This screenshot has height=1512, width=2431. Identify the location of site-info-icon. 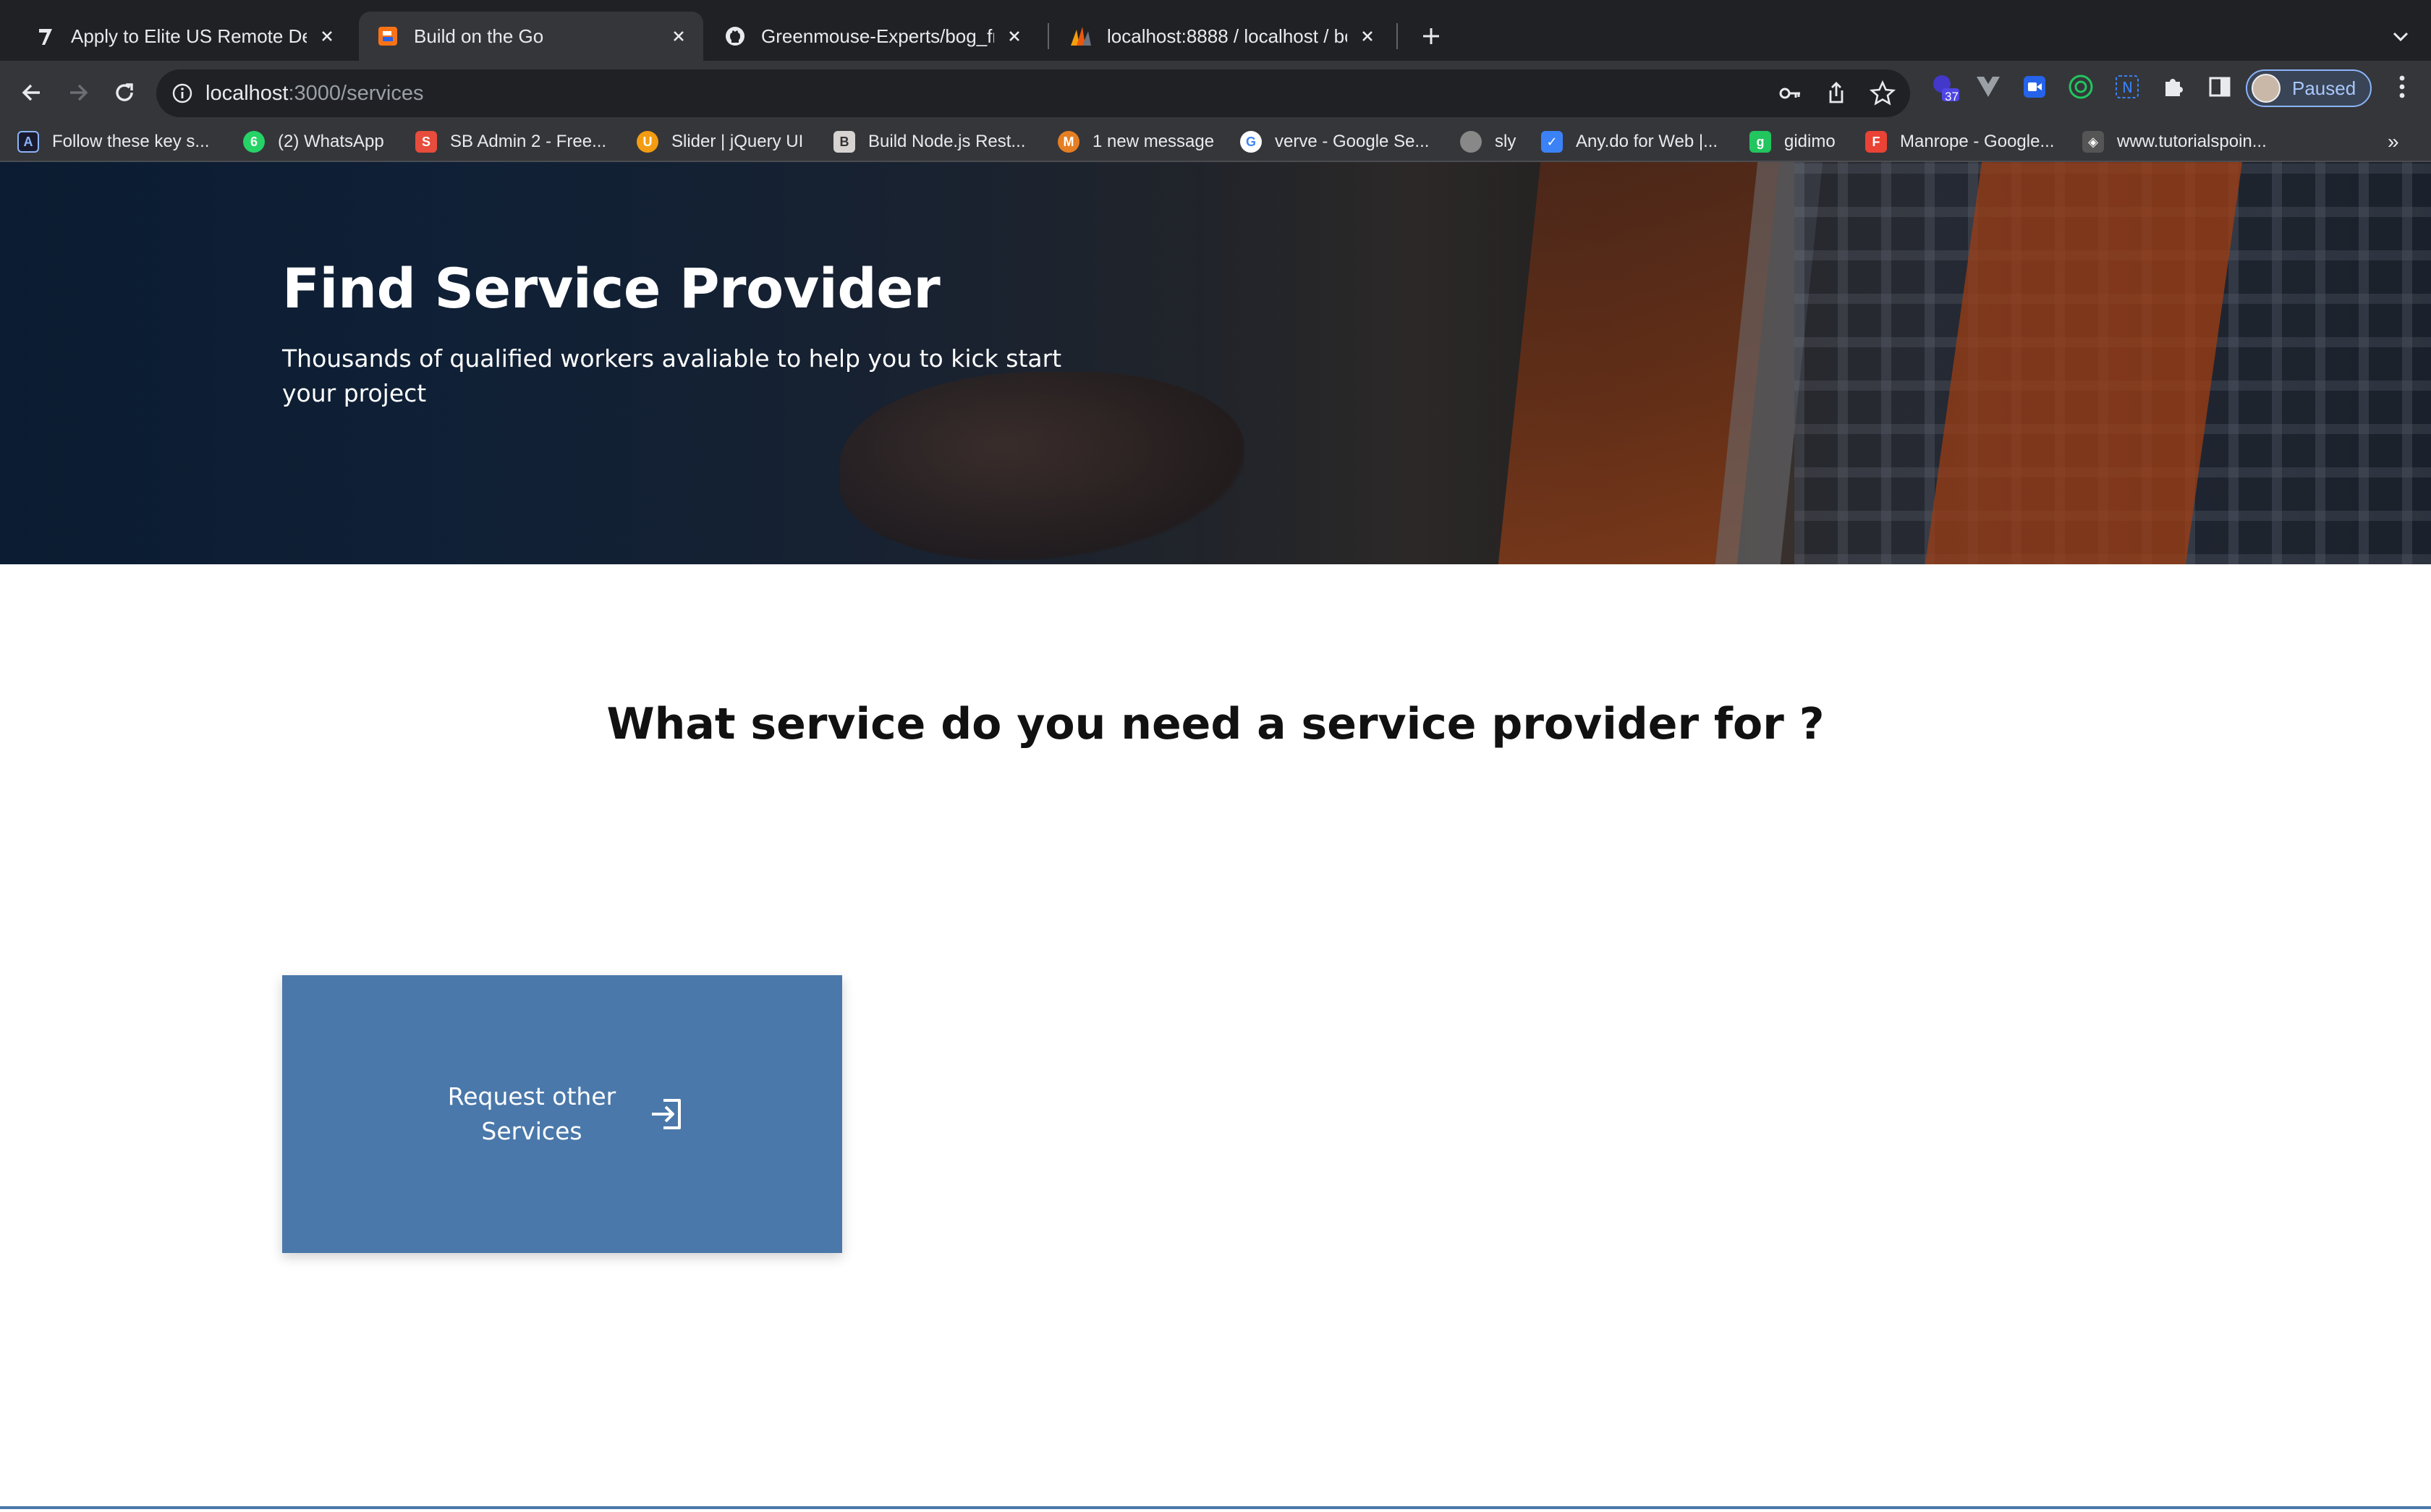
(182, 93).